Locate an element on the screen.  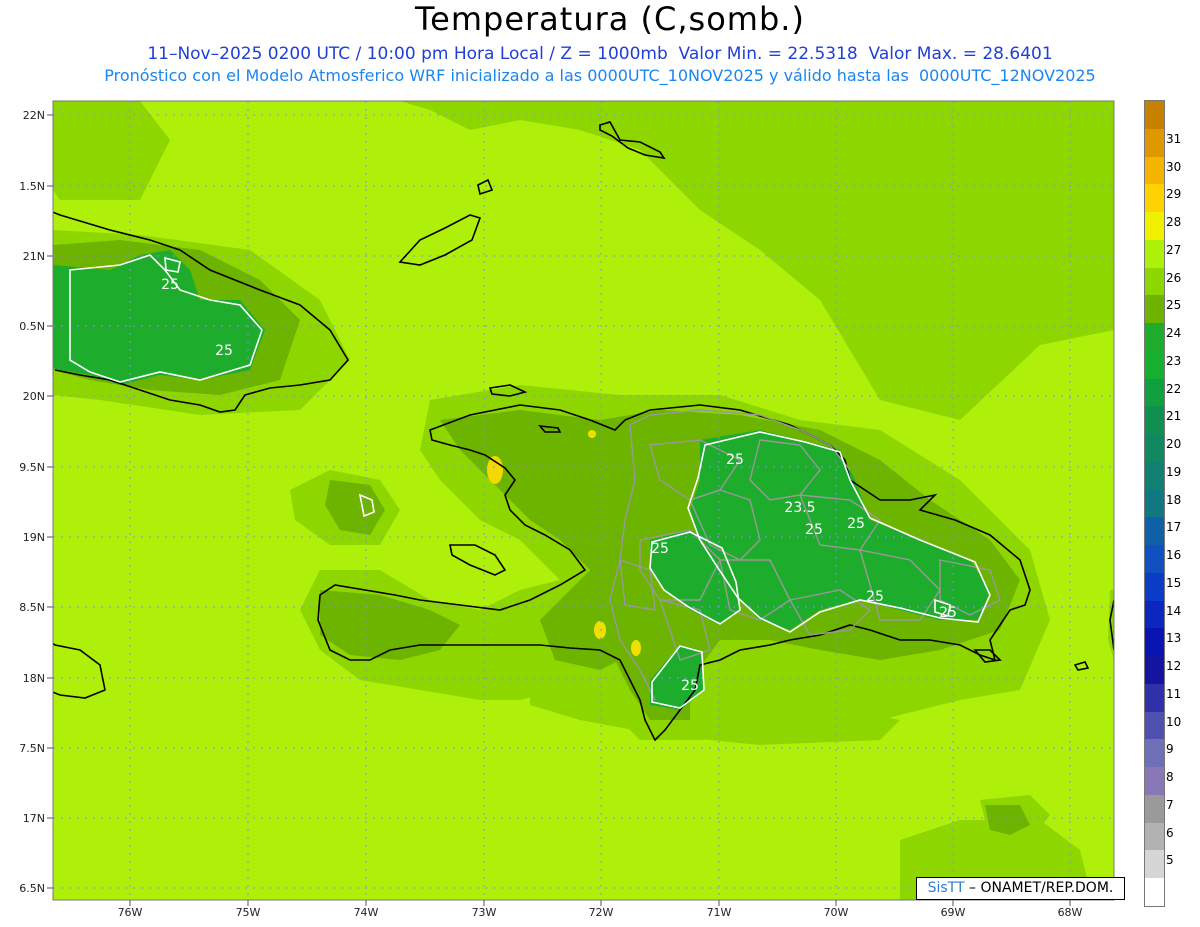
lat-tick-label: 20N is located at coordinates (34, 396).